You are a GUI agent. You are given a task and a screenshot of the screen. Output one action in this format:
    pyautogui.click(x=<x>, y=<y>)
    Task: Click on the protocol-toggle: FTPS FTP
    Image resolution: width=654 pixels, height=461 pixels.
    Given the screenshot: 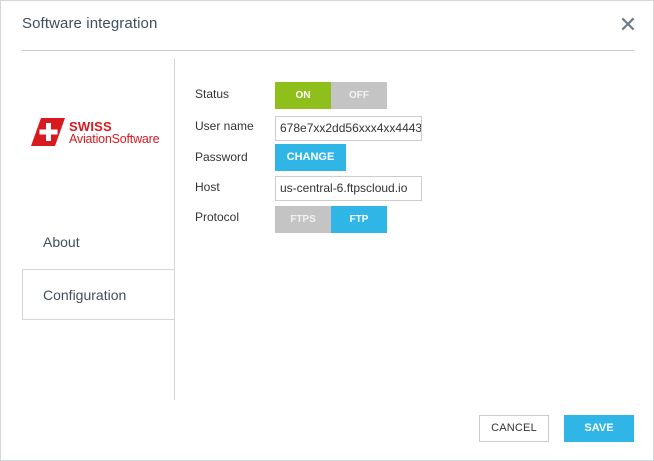 What is the action you would take?
    pyautogui.click(x=331, y=219)
    